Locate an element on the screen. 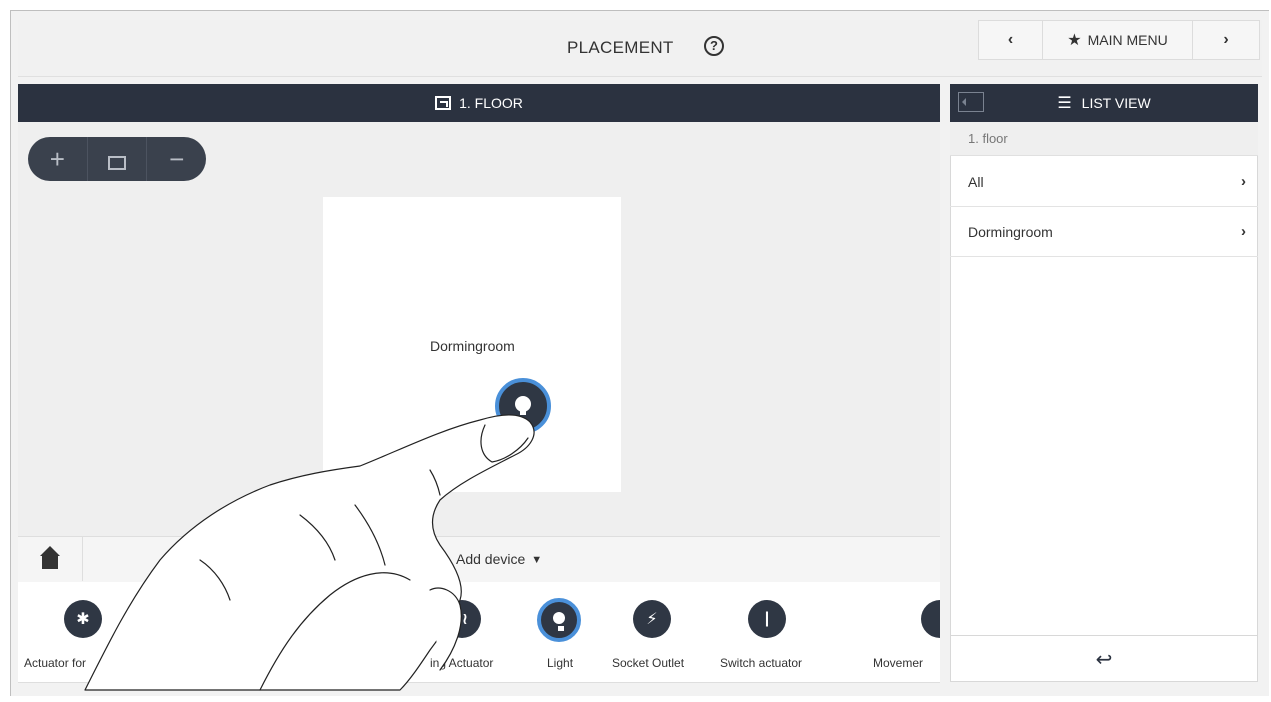 Image resolution: width=1271 pixels, height=702 pixels. back-button: ↩ is located at coordinates (1104, 659).